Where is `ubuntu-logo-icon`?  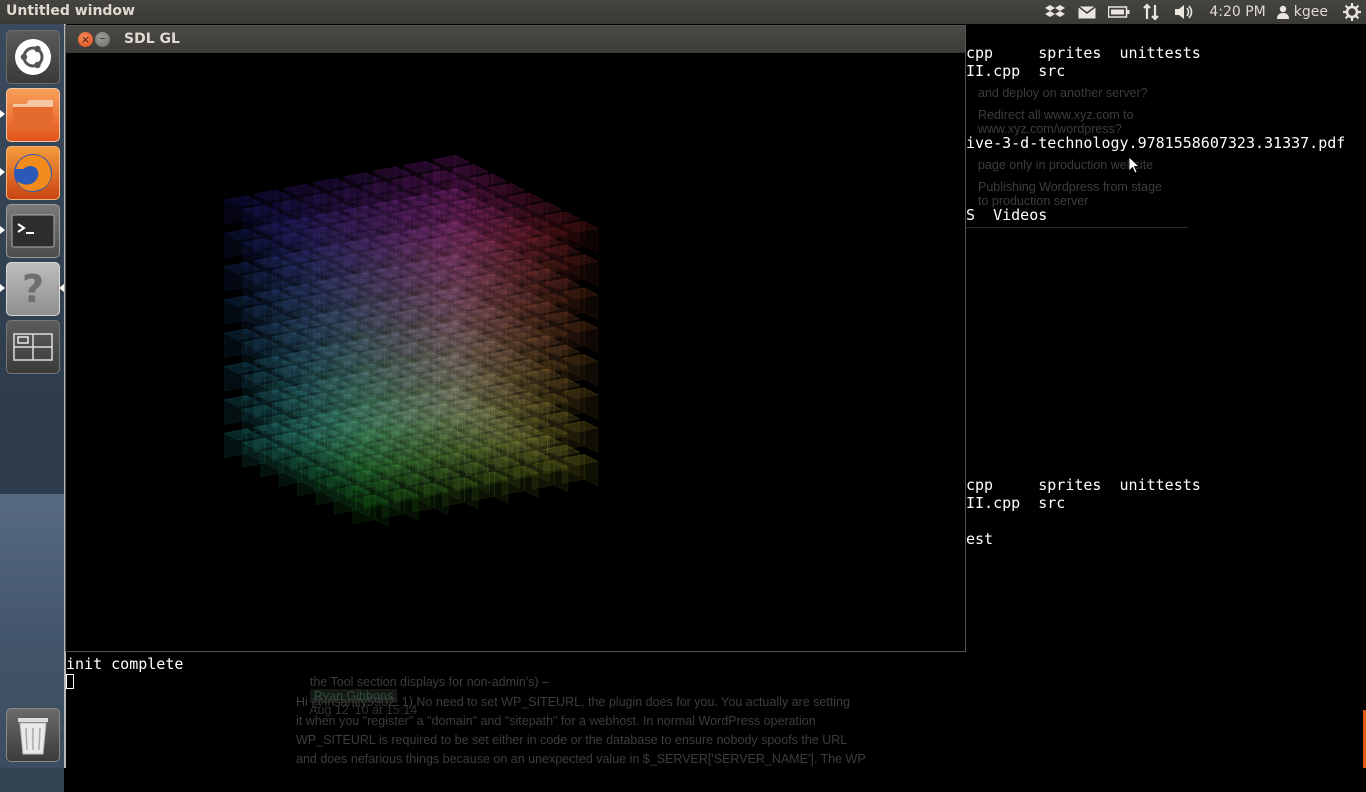
ubuntu-logo-icon is located at coordinates (33, 57).